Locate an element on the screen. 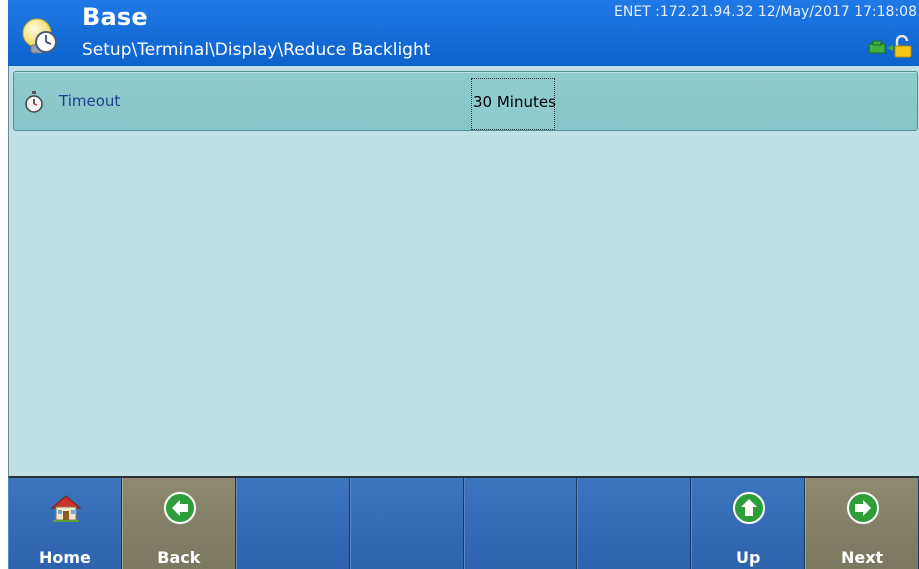 The height and width of the screenshot is (569, 919). back-button-label: Back is located at coordinates (179, 557).